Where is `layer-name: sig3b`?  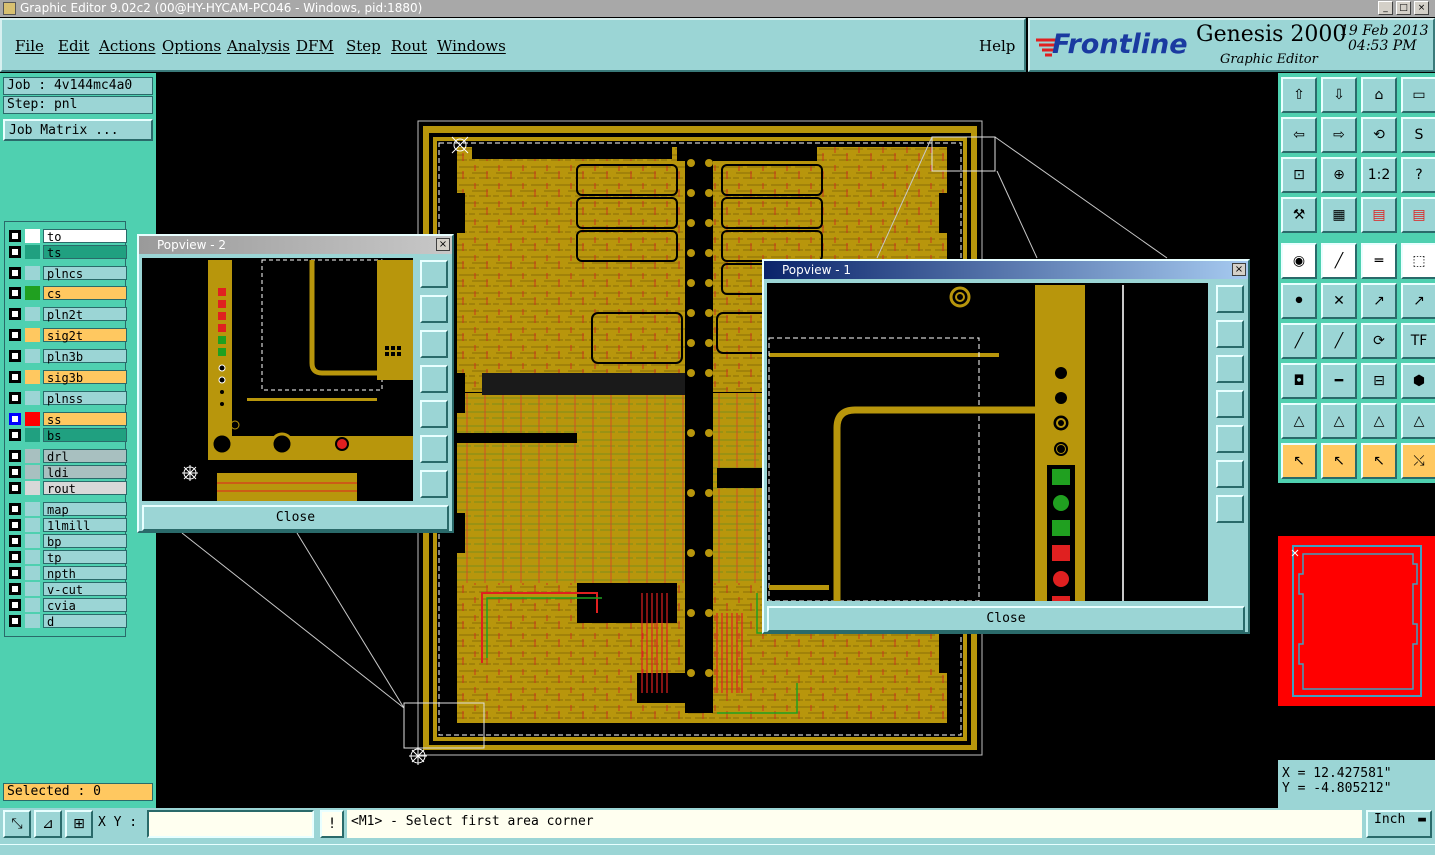 layer-name: sig3b is located at coordinates (85, 377).